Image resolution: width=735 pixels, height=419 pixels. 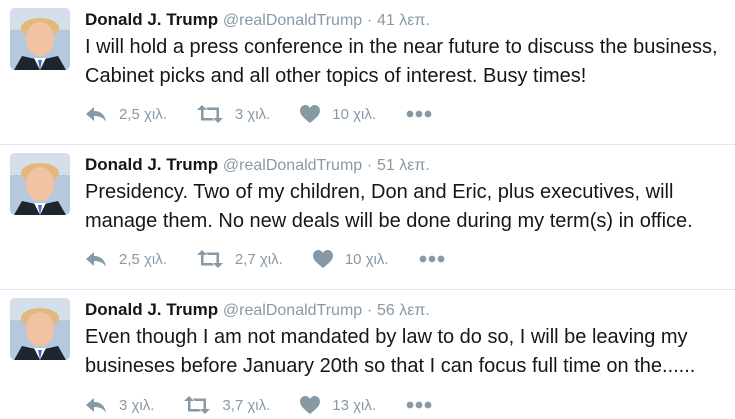 What do you see at coordinates (354, 405) in the screenshot?
I see `like-count: 13 χιλ.` at bounding box center [354, 405].